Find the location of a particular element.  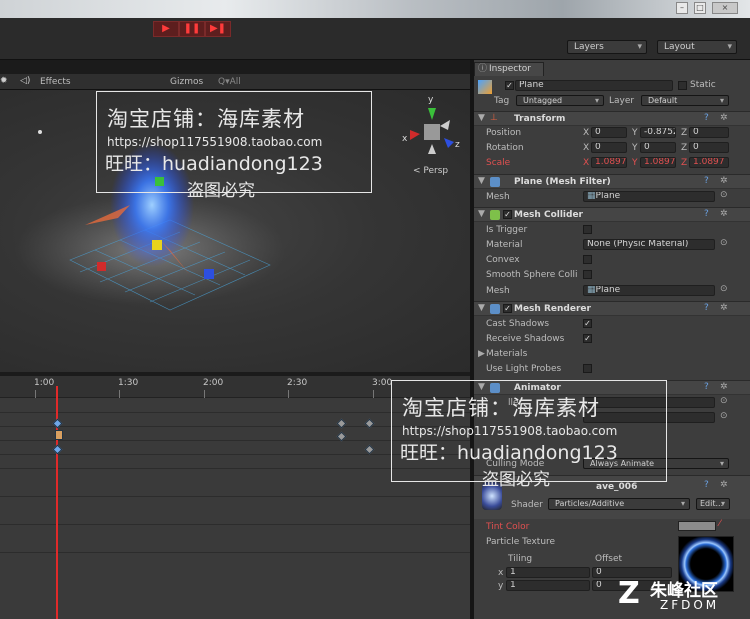

gizmo-red is located at coordinates (101, 266).